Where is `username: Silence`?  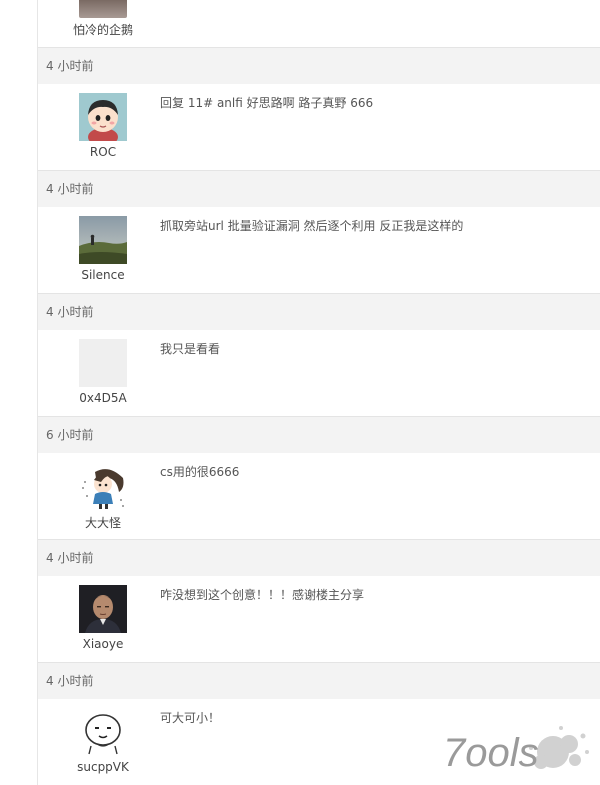 username: Silence is located at coordinates (103, 275).